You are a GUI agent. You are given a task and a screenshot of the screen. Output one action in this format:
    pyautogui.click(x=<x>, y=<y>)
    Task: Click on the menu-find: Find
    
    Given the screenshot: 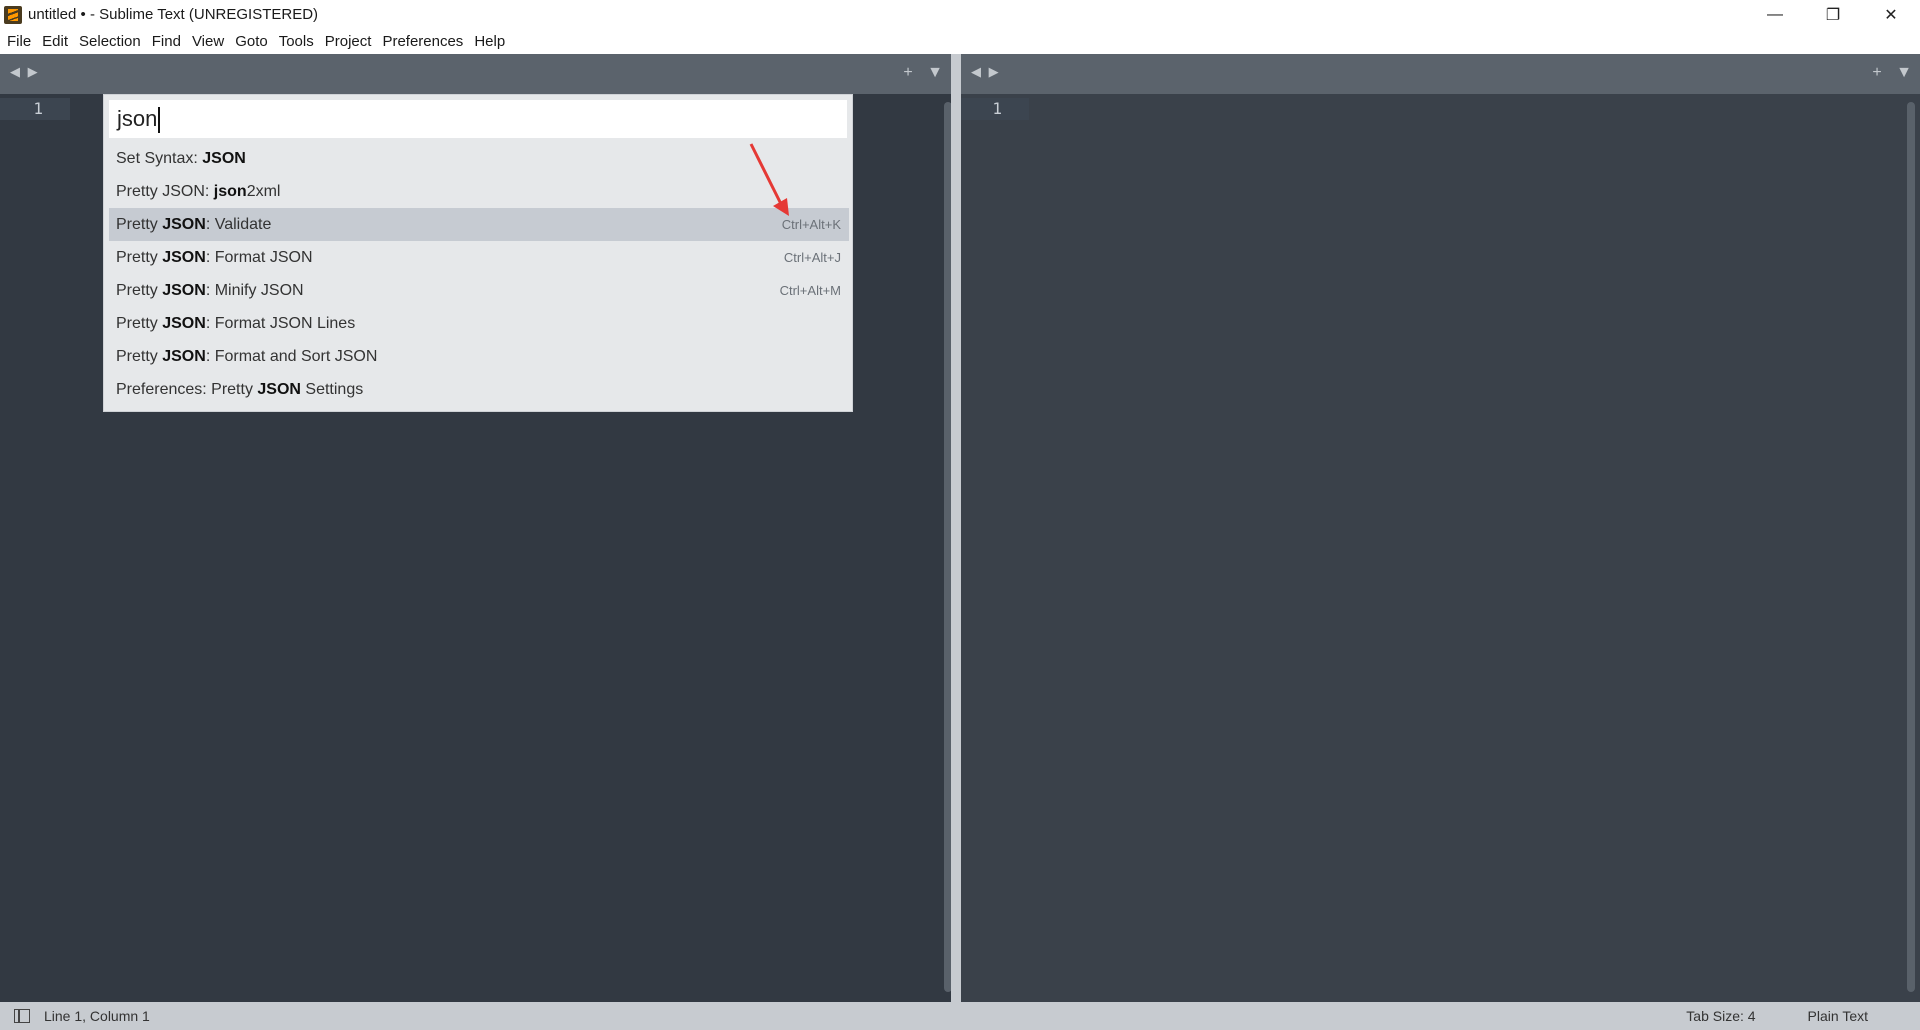 What is the action you would take?
    pyautogui.click(x=168, y=41)
    